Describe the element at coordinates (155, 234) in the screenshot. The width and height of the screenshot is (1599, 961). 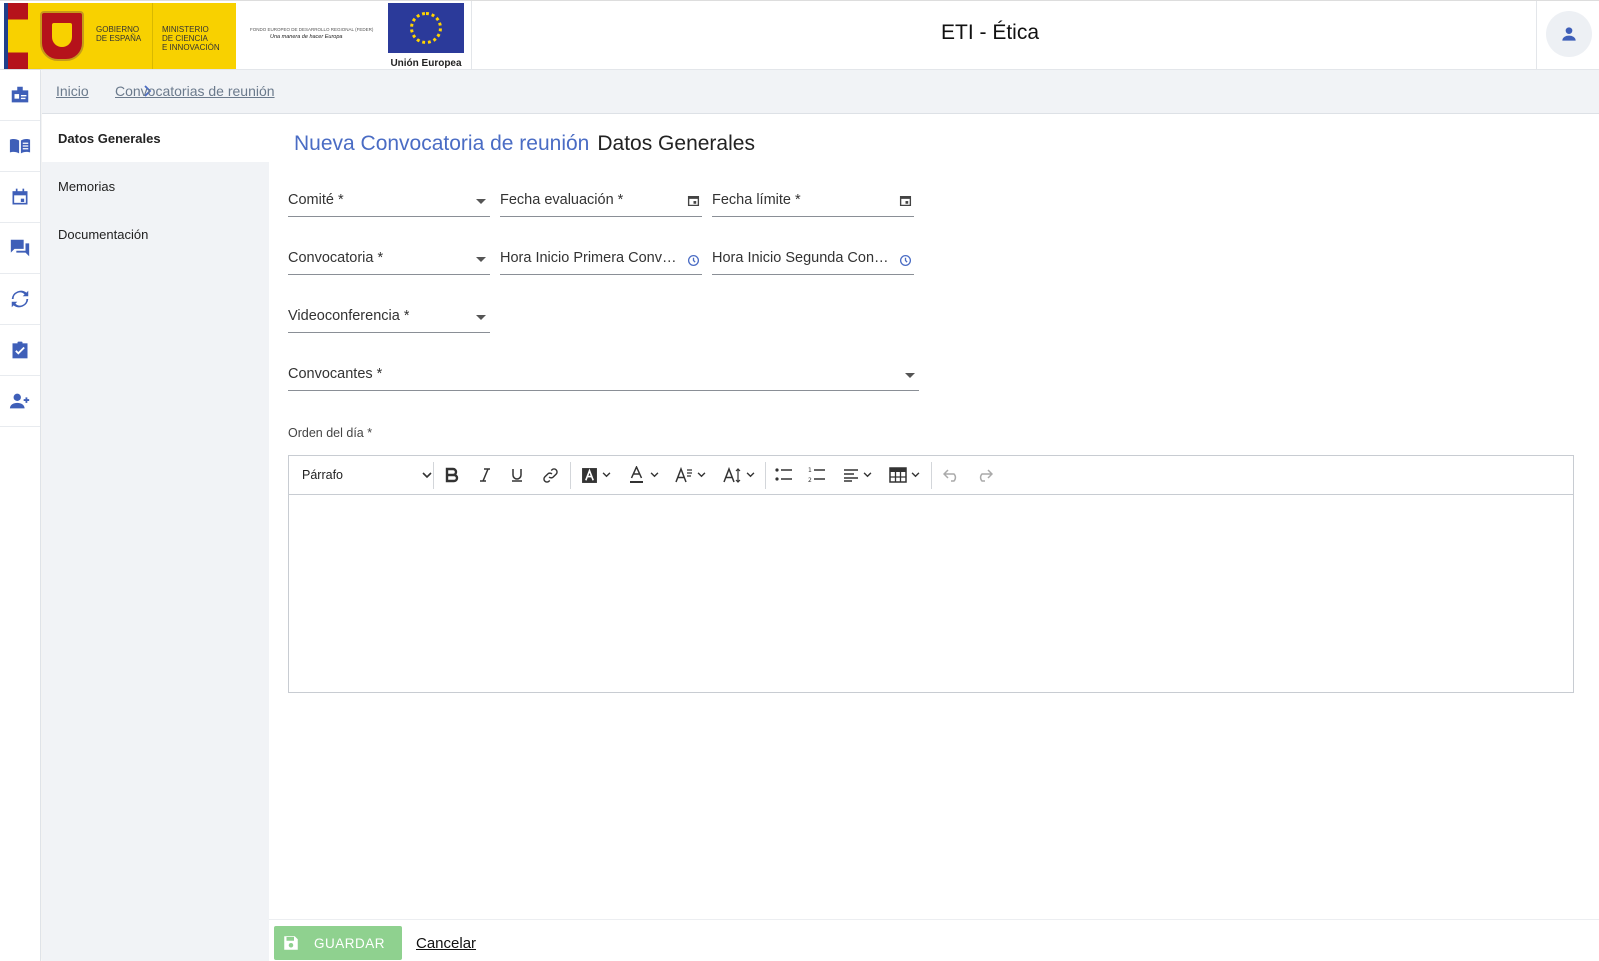
I see `section-item-documentacion: Documentación` at that location.